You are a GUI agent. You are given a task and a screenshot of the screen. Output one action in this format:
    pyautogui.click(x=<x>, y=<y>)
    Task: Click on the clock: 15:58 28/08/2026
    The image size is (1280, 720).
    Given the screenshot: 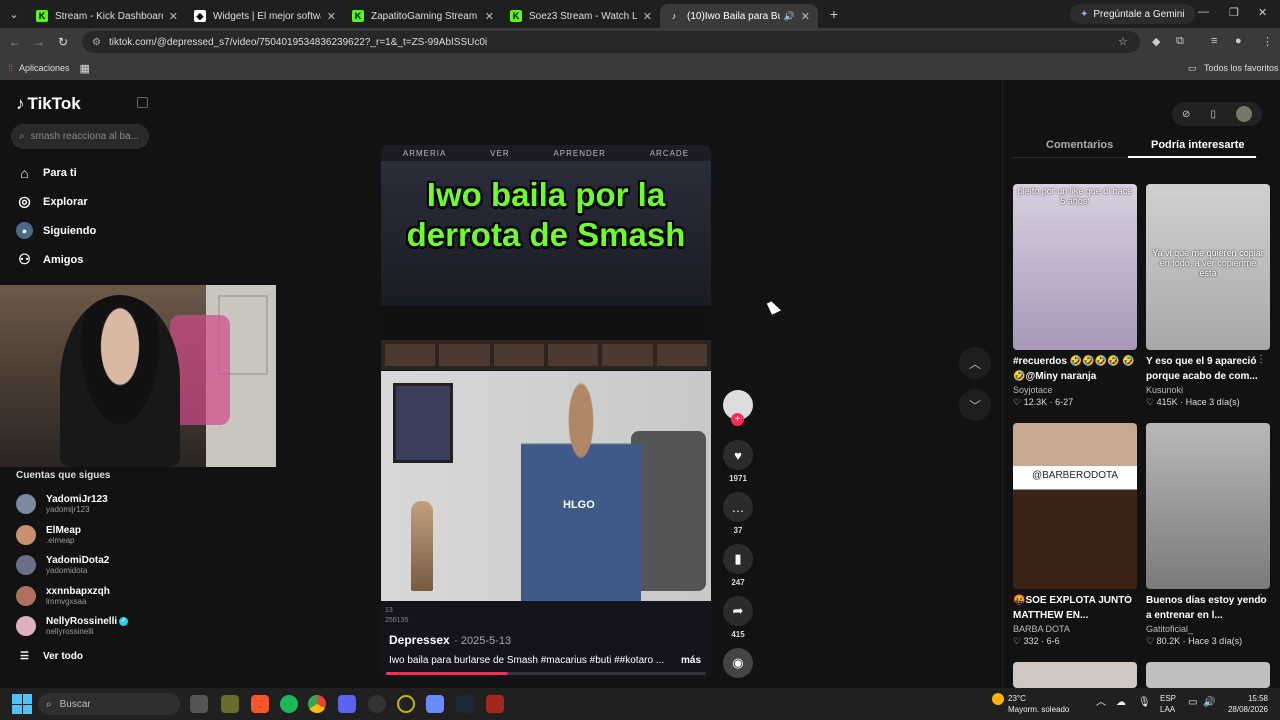 What is the action you would take?
    pyautogui.click(x=1245, y=704)
    